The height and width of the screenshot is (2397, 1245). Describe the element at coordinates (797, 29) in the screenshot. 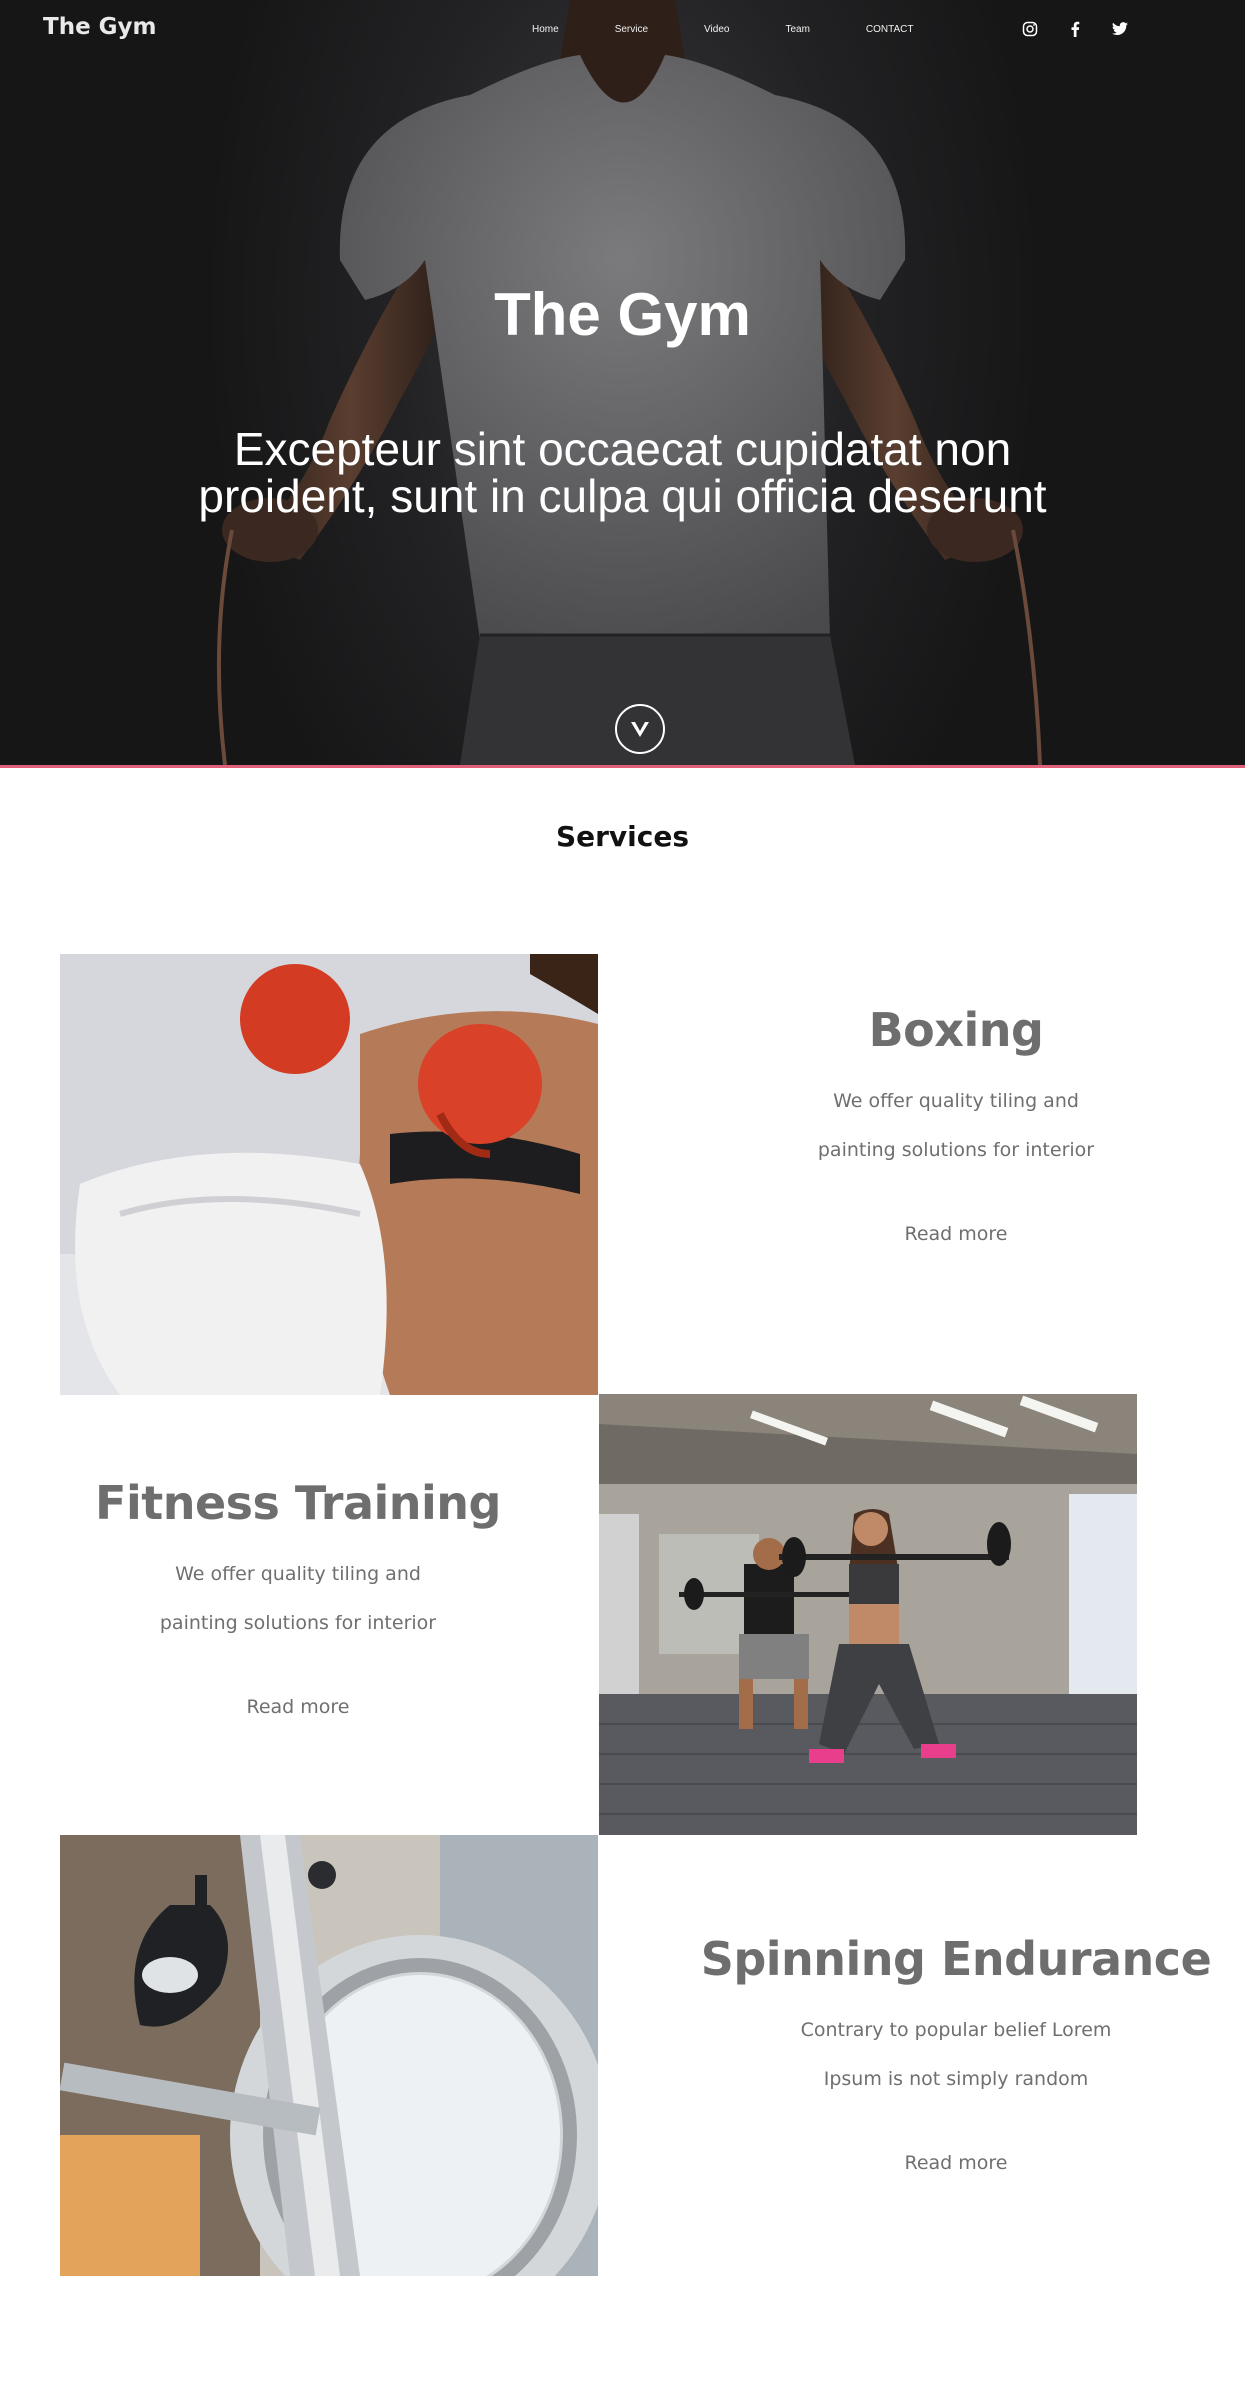

I see `nav-link-team: Team` at that location.